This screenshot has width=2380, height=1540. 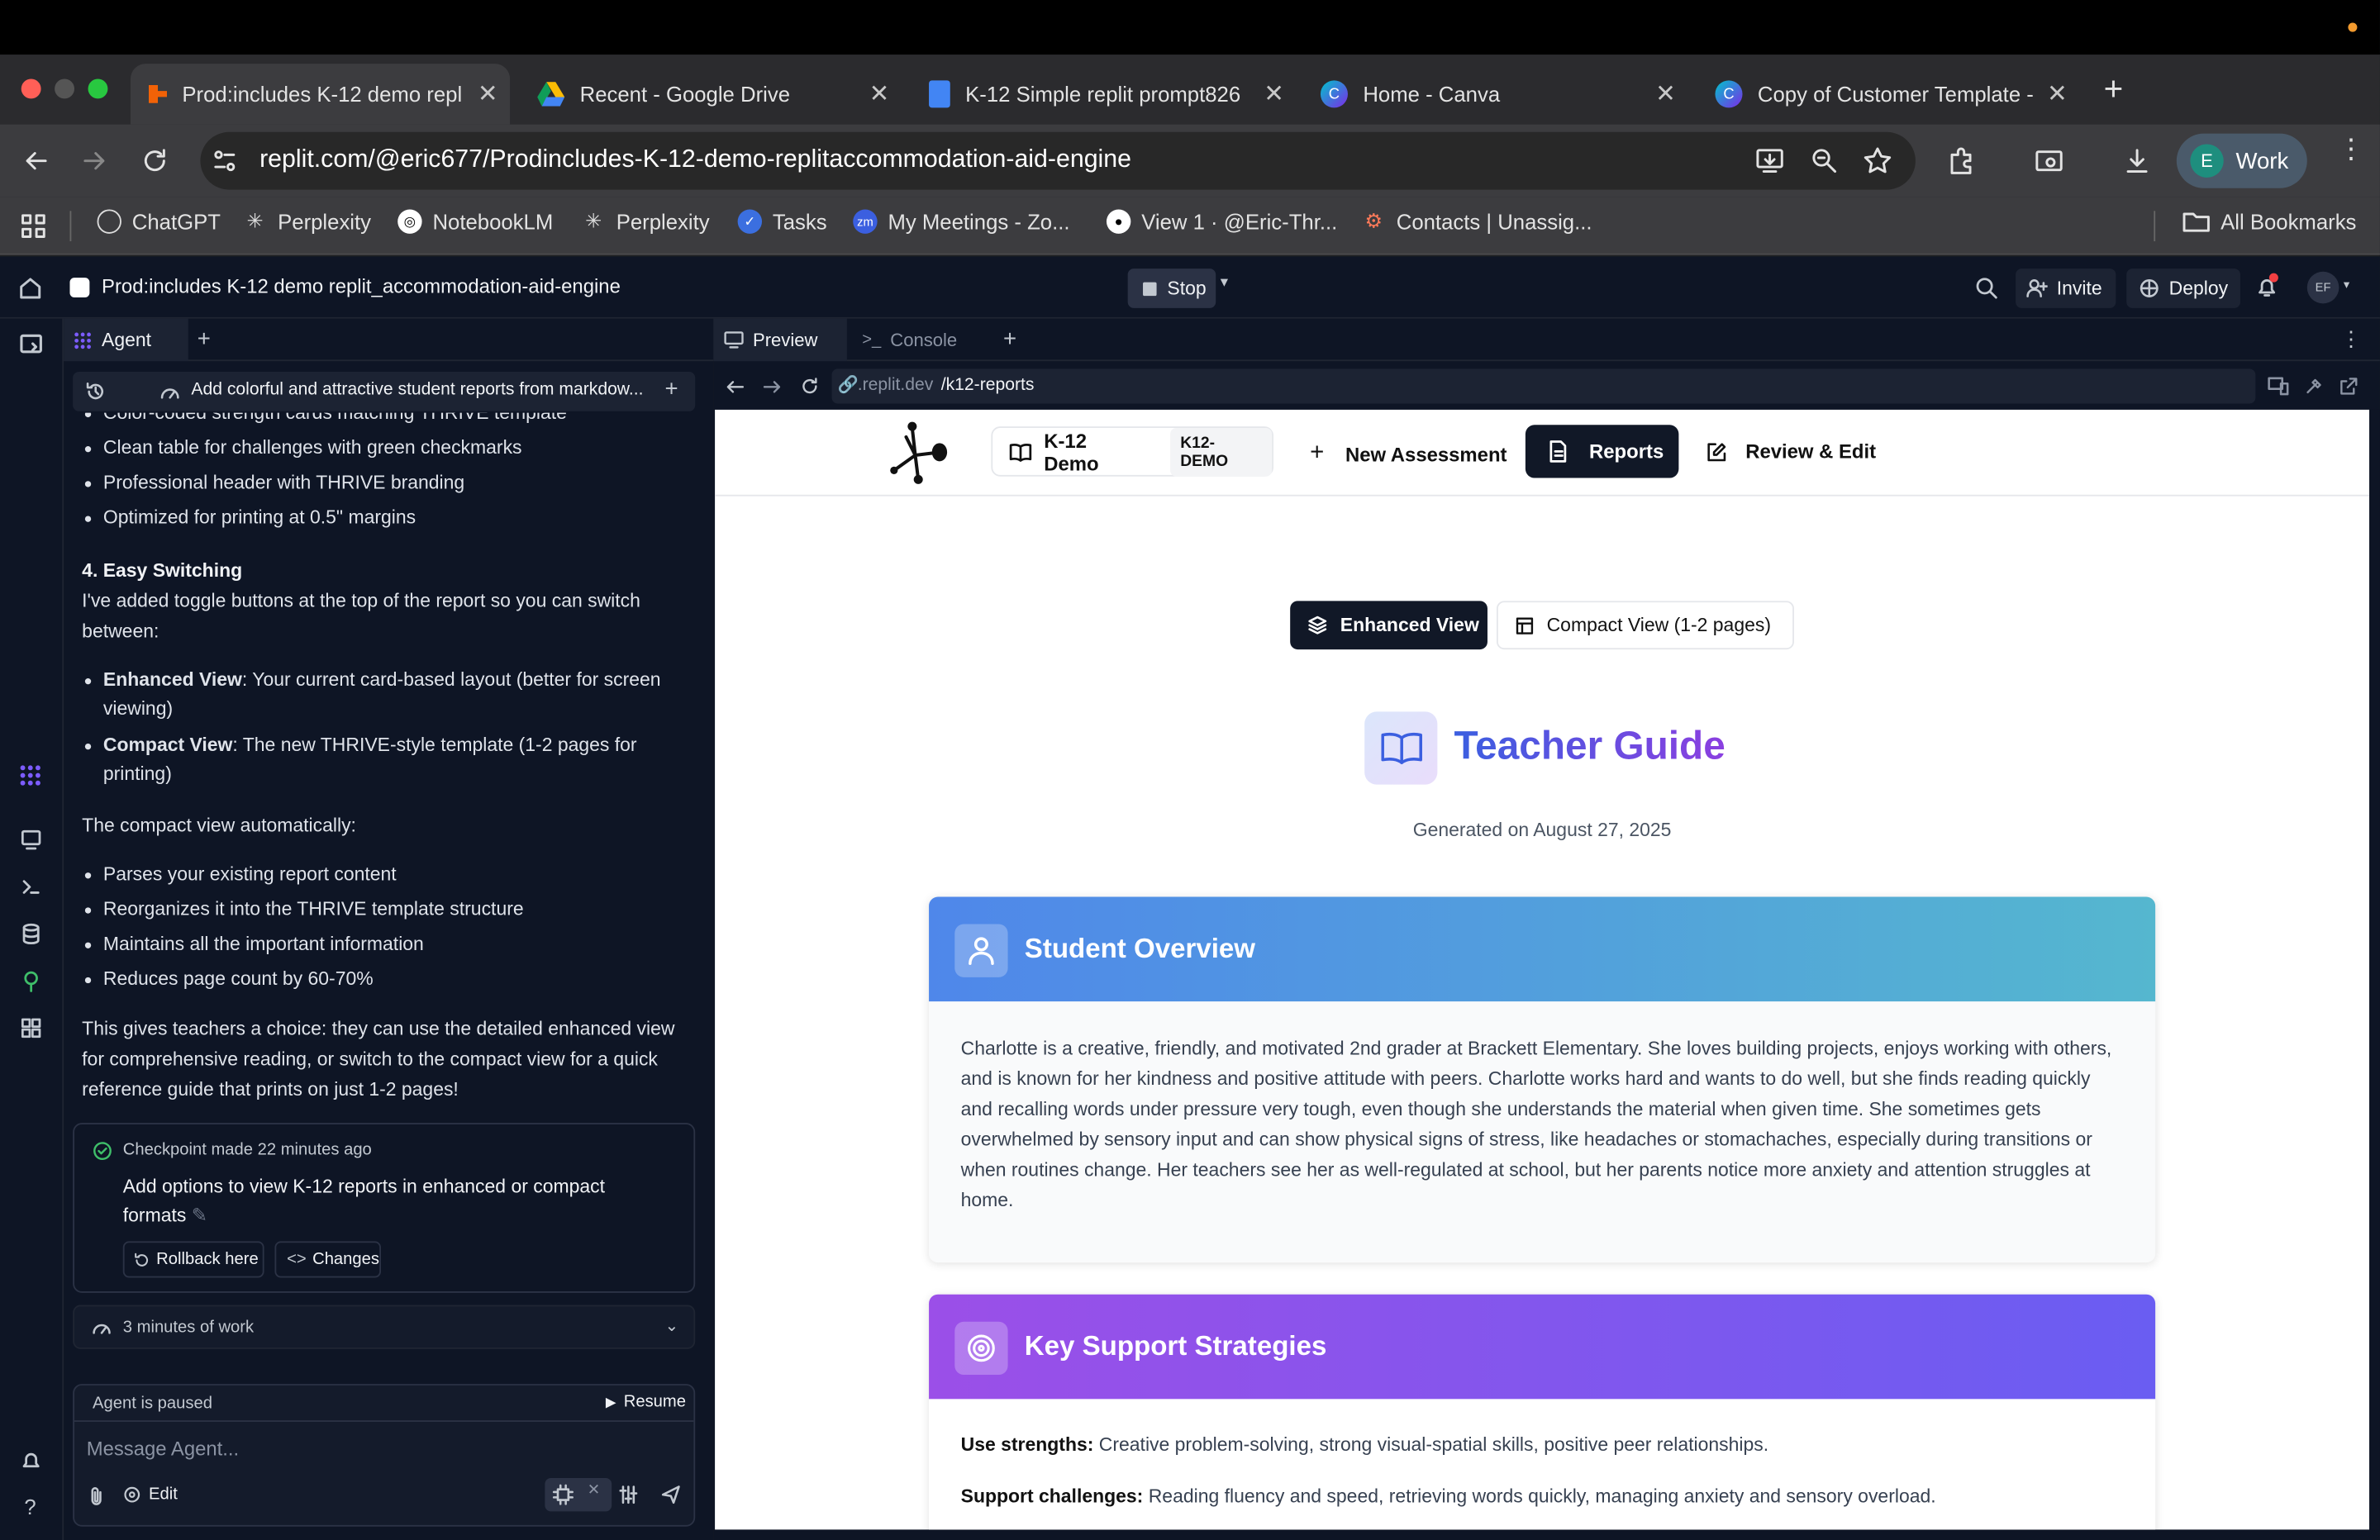 I want to click on work-summary: 3 minutes of work ⌄, so click(x=384, y=1327).